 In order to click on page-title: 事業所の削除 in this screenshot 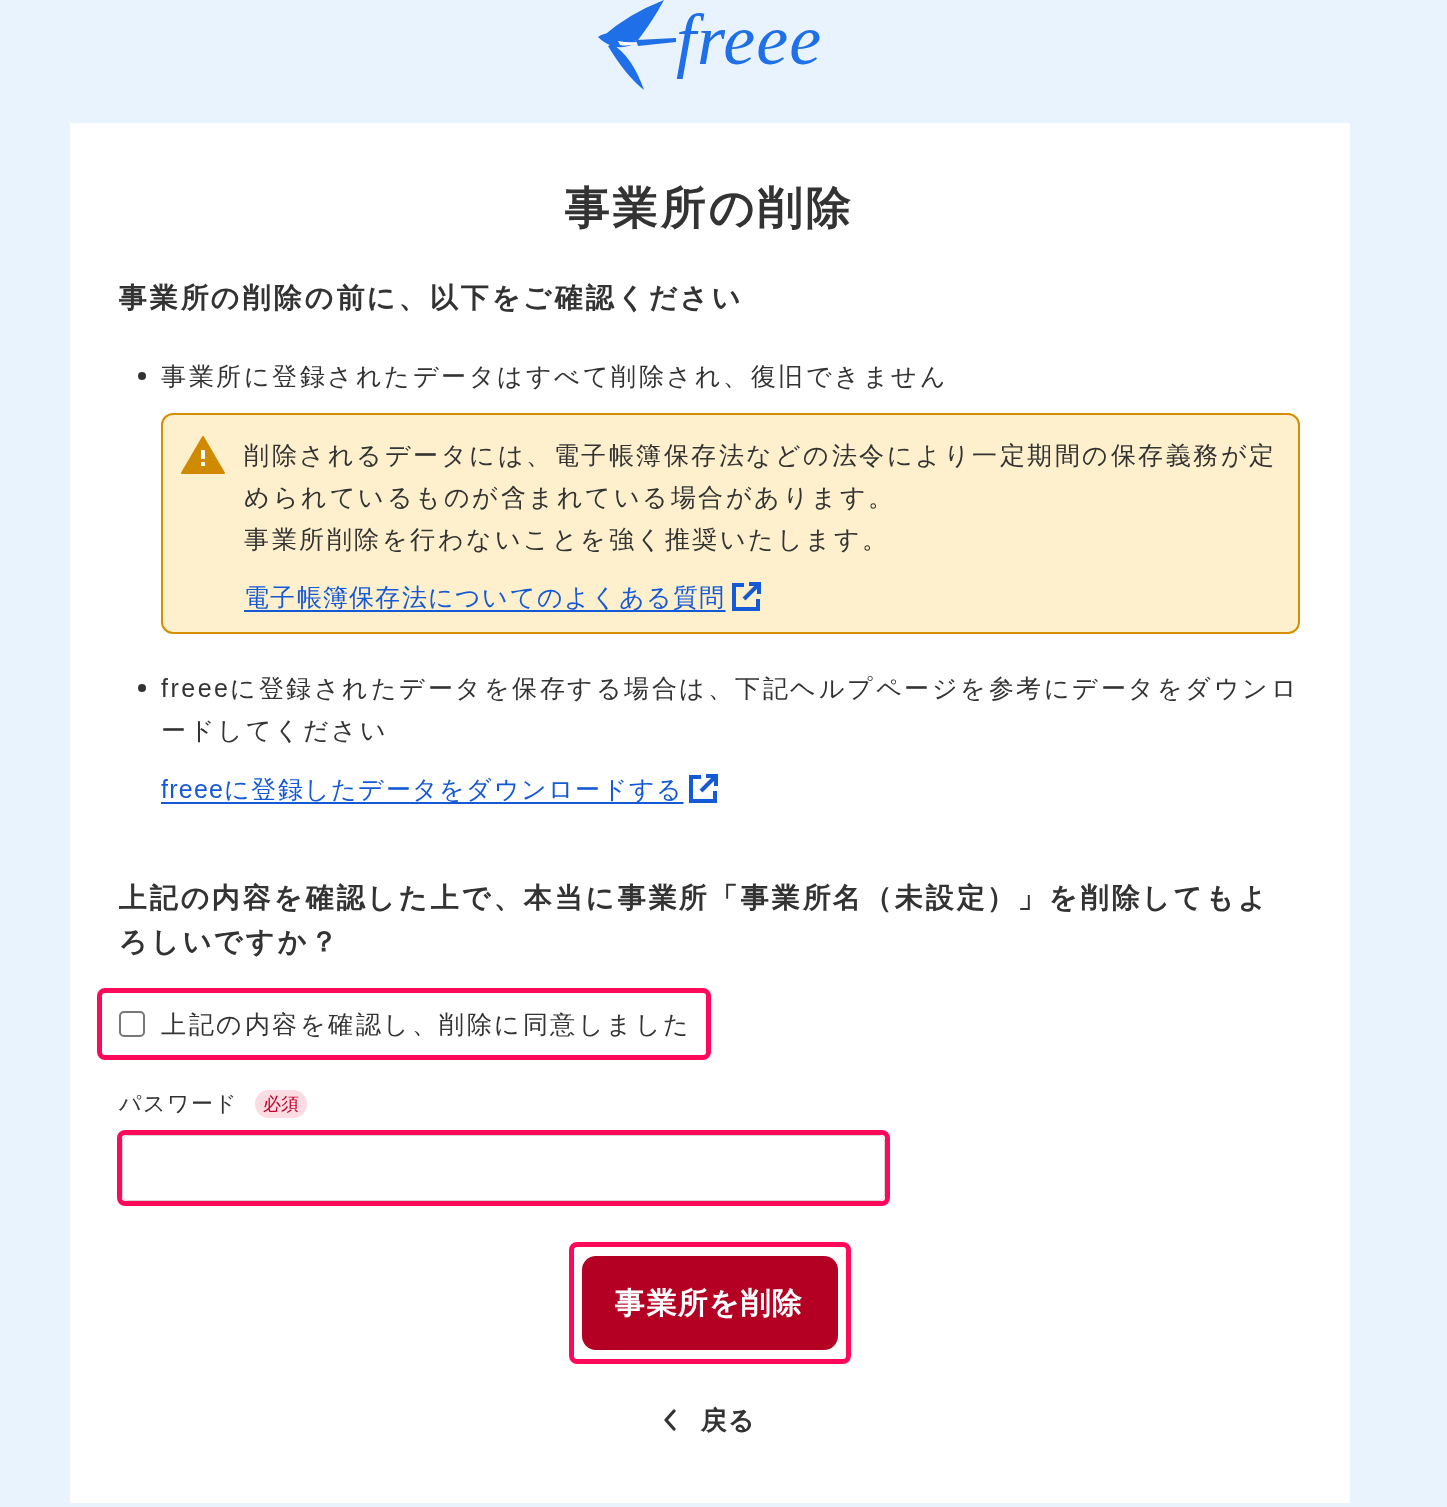, I will do `click(709, 208)`.